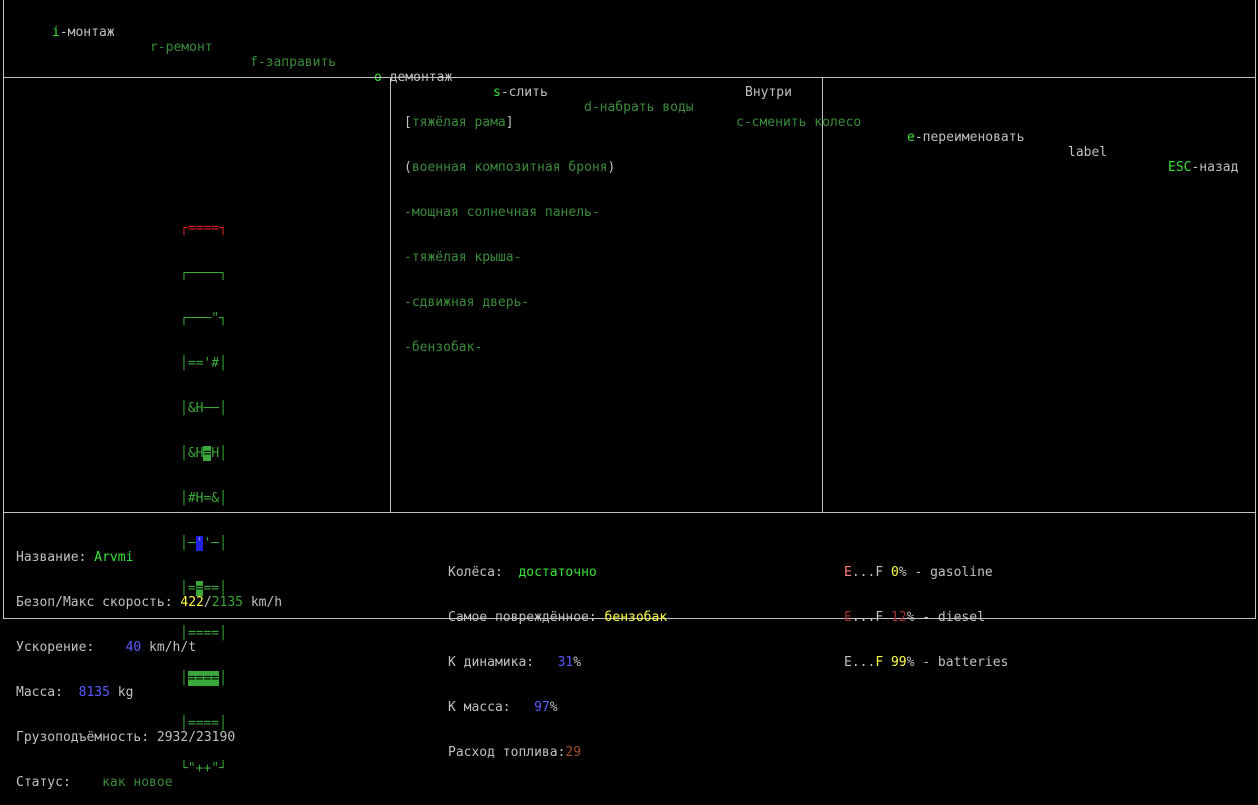  What do you see at coordinates (768, 92) in the screenshot?
I see `parts-header: Внутри` at bounding box center [768, 92].